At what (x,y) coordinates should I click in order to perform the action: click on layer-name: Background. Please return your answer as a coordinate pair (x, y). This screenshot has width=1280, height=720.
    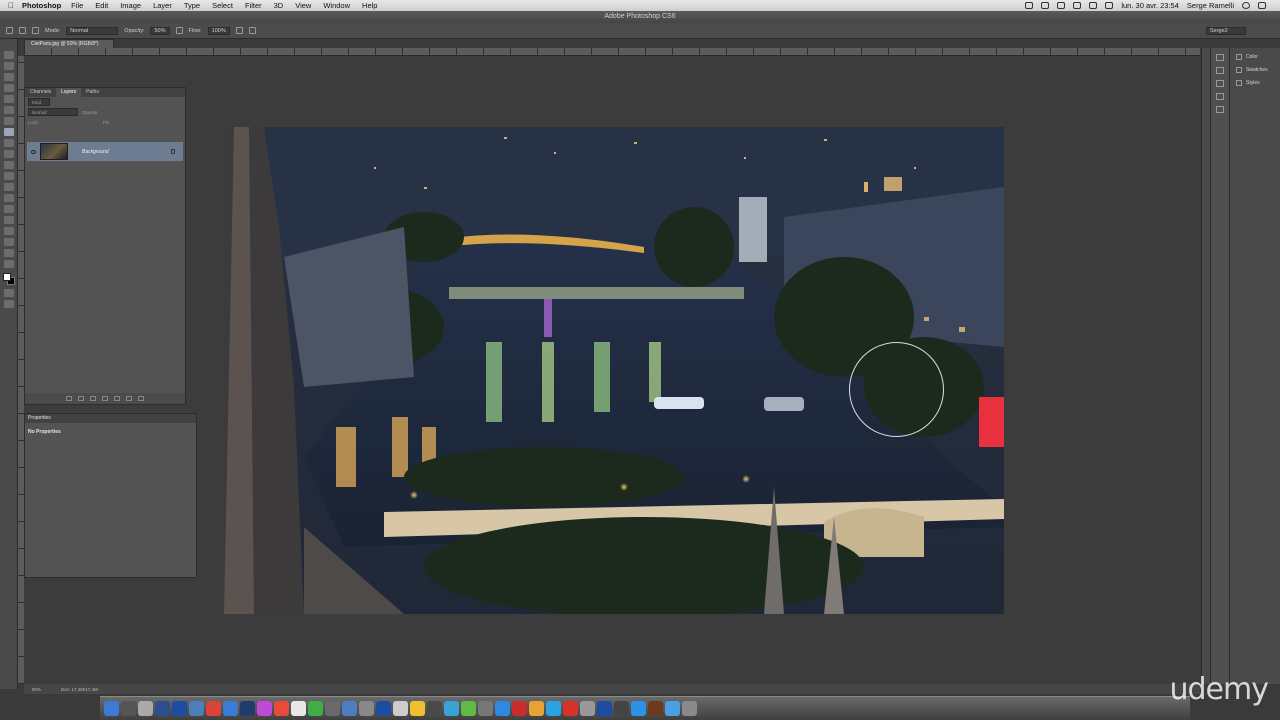
    Looking at the image, I should click on (95, 152).